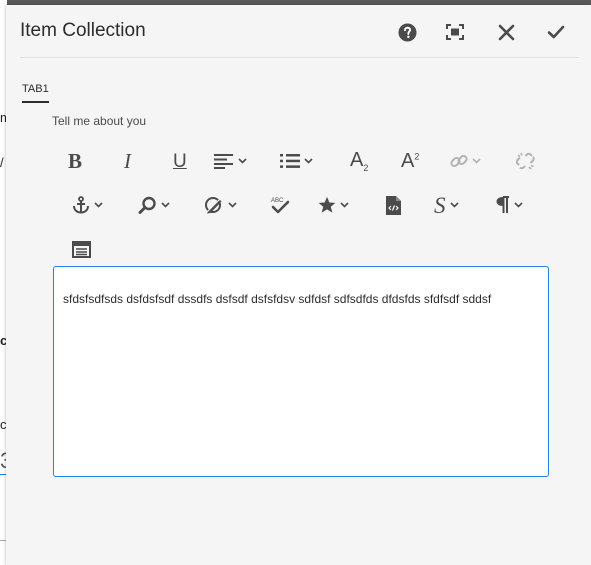 This screenshot has width=591, height=565. I want to click on table-button, so click(81, 249).